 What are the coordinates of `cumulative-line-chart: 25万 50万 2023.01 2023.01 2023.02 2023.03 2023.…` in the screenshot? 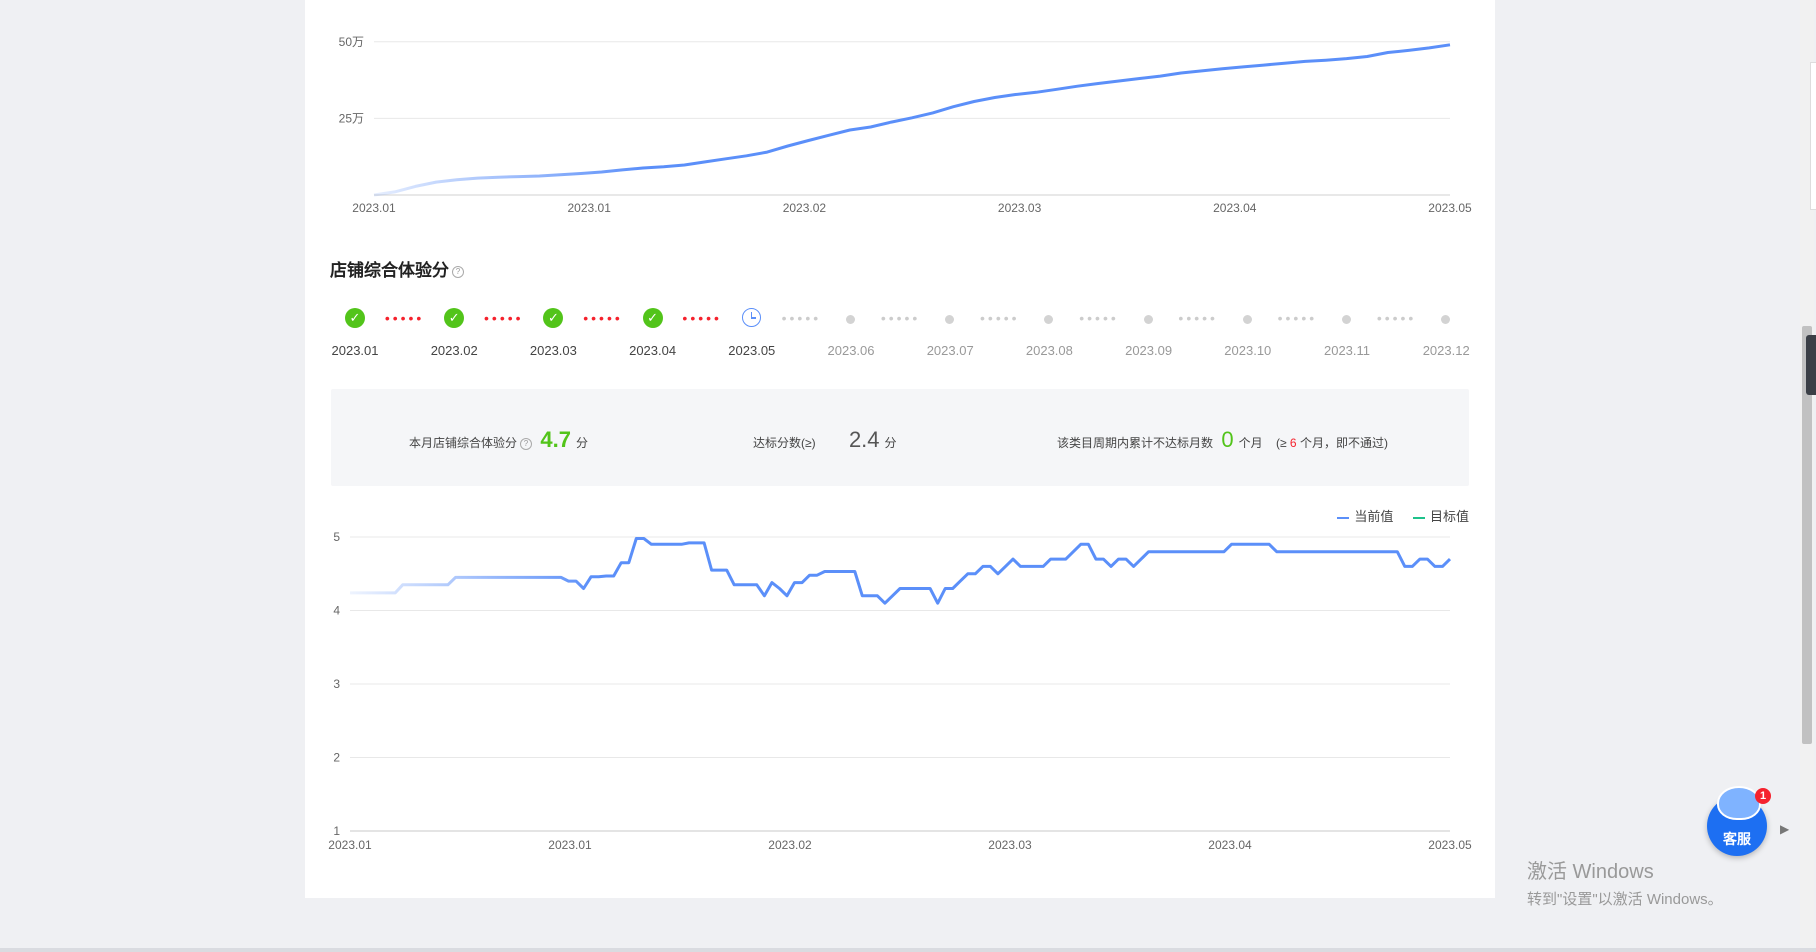 It's located at (905, 125).